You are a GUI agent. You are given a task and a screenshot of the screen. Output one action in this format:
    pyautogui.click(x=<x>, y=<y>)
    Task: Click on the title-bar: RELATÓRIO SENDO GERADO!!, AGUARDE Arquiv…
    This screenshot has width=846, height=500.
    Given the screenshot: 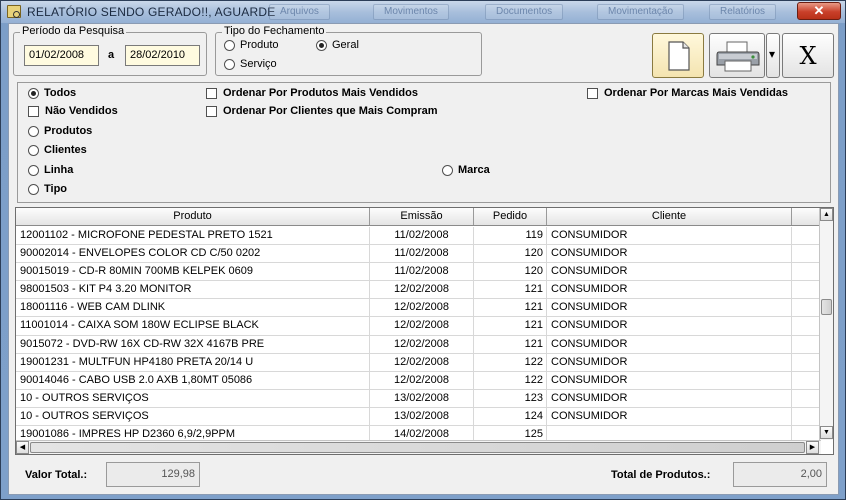 What is the action you would take?
    pyautogui.click(x=423, y=12)
    